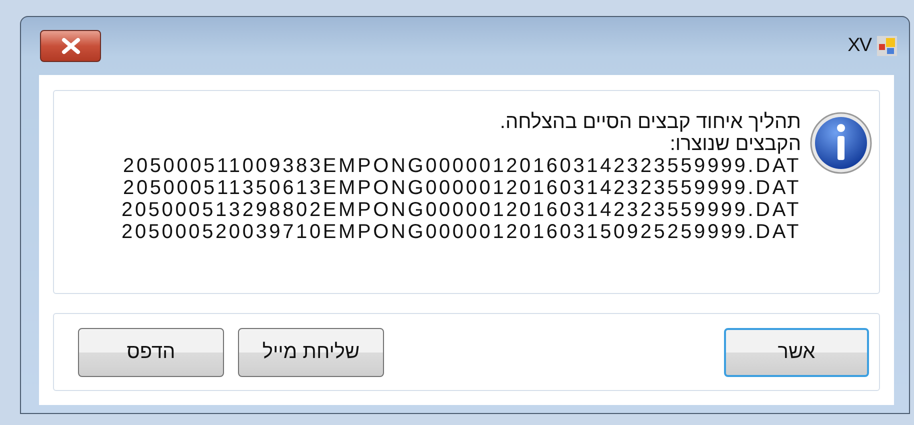  What do you see at coordinates (841, 143) in the screenshot?
I see `info-icon` at bounding box center [841, 143].